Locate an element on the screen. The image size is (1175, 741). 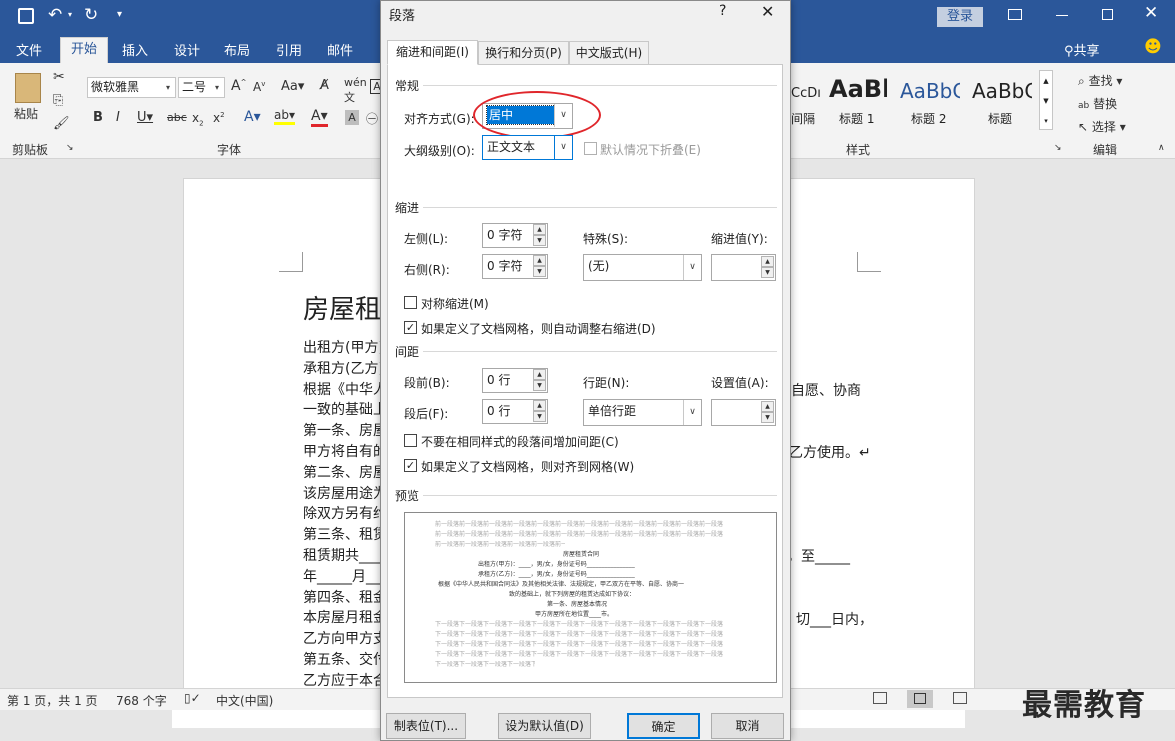
undo-icon: ↶ is located at coordinates (55, 15).